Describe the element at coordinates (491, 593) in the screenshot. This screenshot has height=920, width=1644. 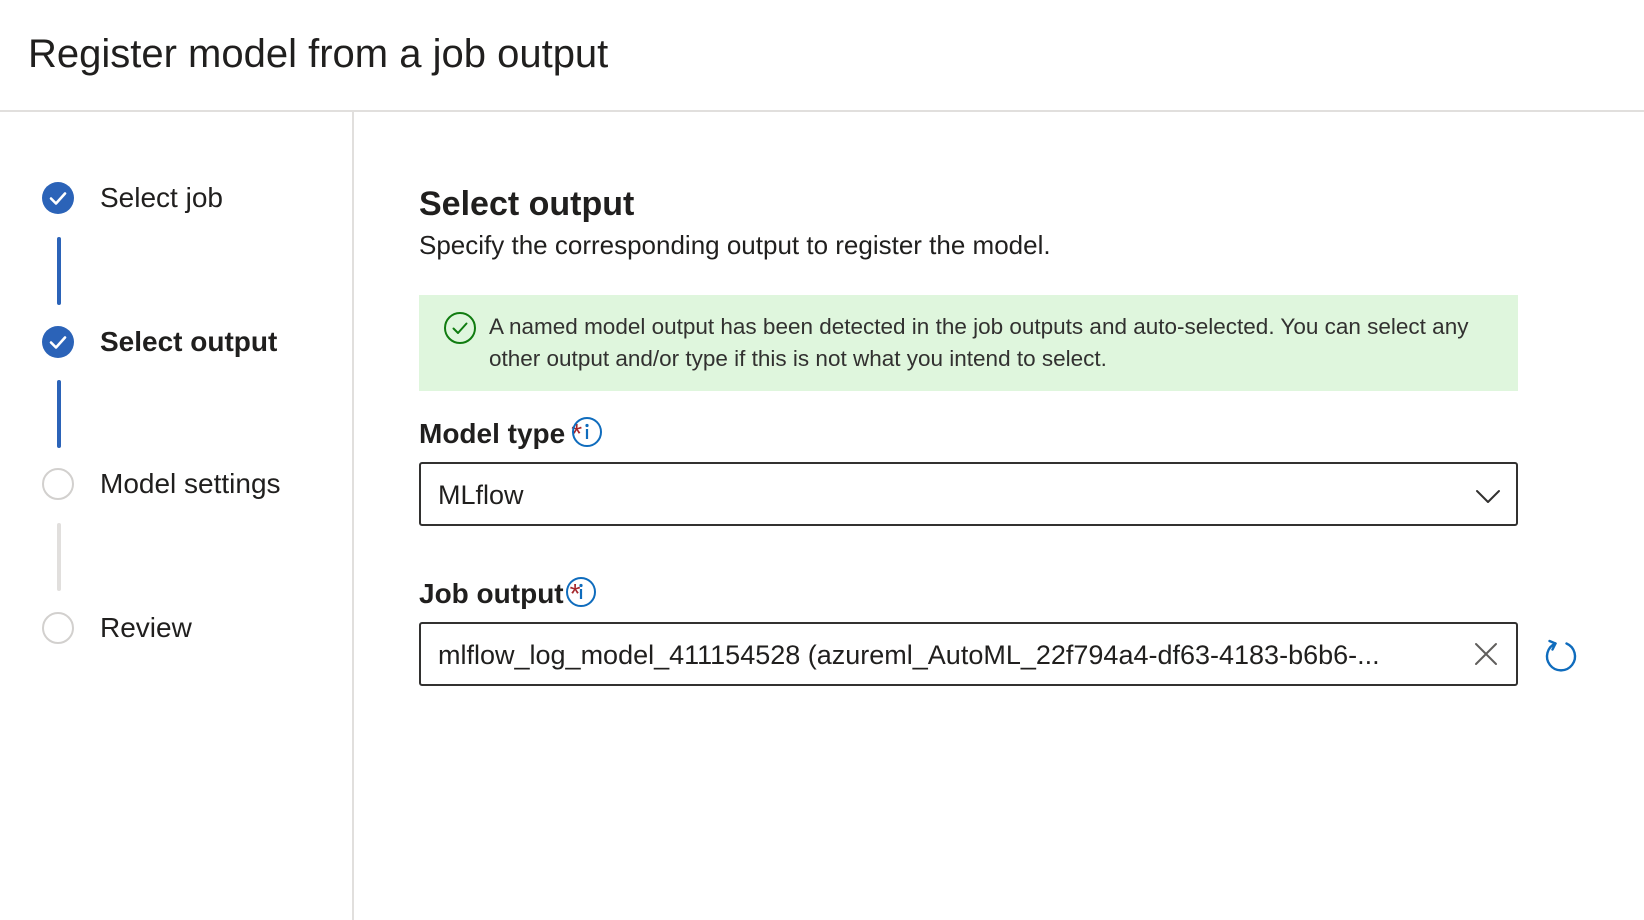
I see `job-output-label-text: Job output` at that location.